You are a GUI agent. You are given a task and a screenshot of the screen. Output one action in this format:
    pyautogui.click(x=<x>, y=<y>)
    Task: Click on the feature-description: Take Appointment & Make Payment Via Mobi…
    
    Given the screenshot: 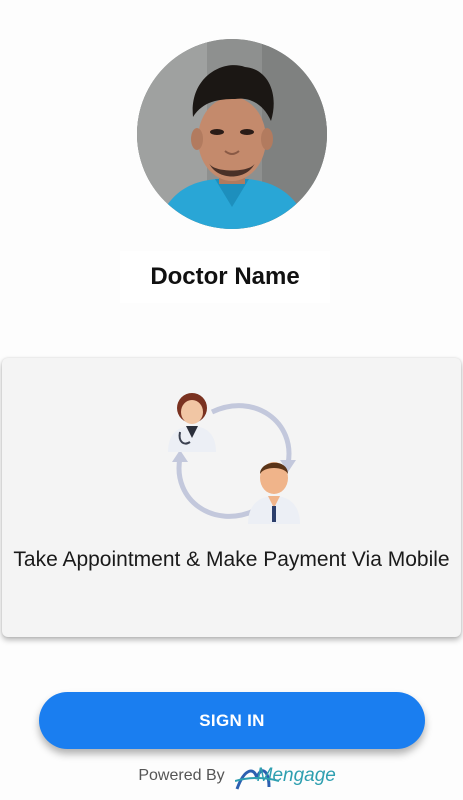 What is the action you would take?
    pyautogui.click(x=231, y=559)
    